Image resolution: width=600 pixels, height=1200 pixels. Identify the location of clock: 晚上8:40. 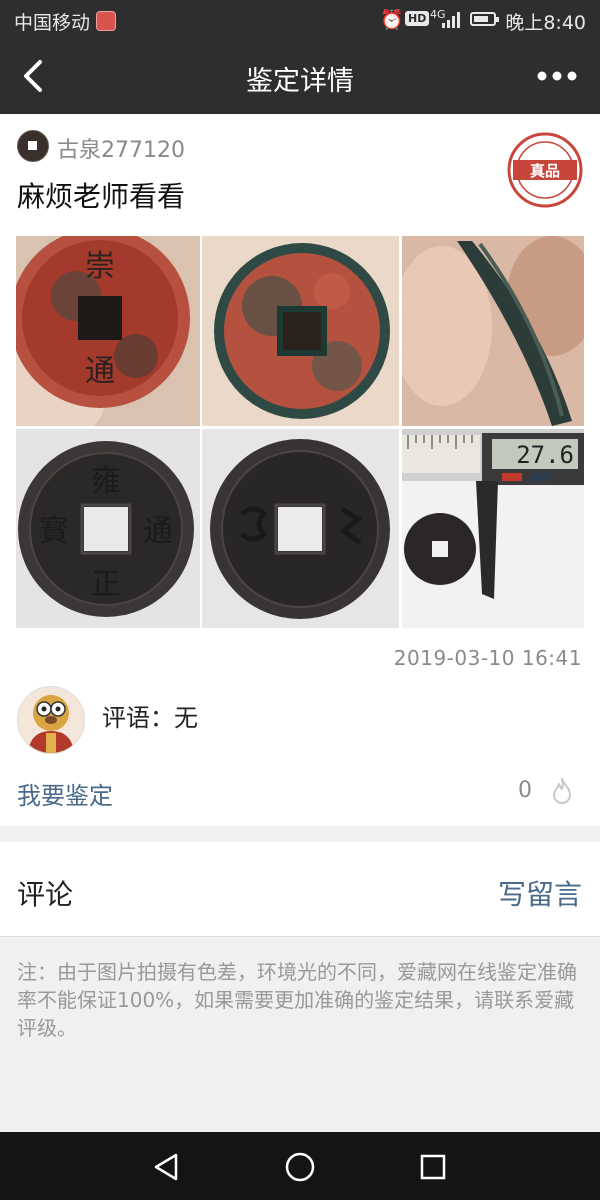
(545, 23).